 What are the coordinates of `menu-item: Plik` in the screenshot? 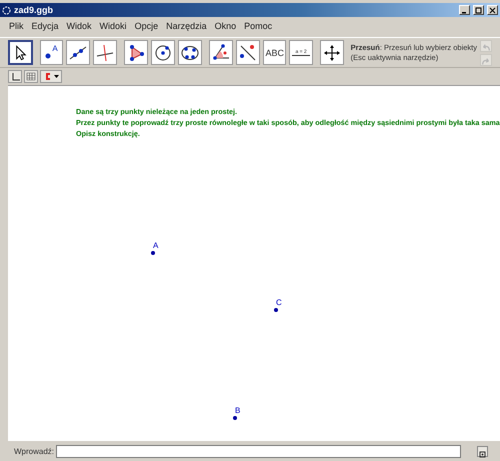 It's located at (16, 26).